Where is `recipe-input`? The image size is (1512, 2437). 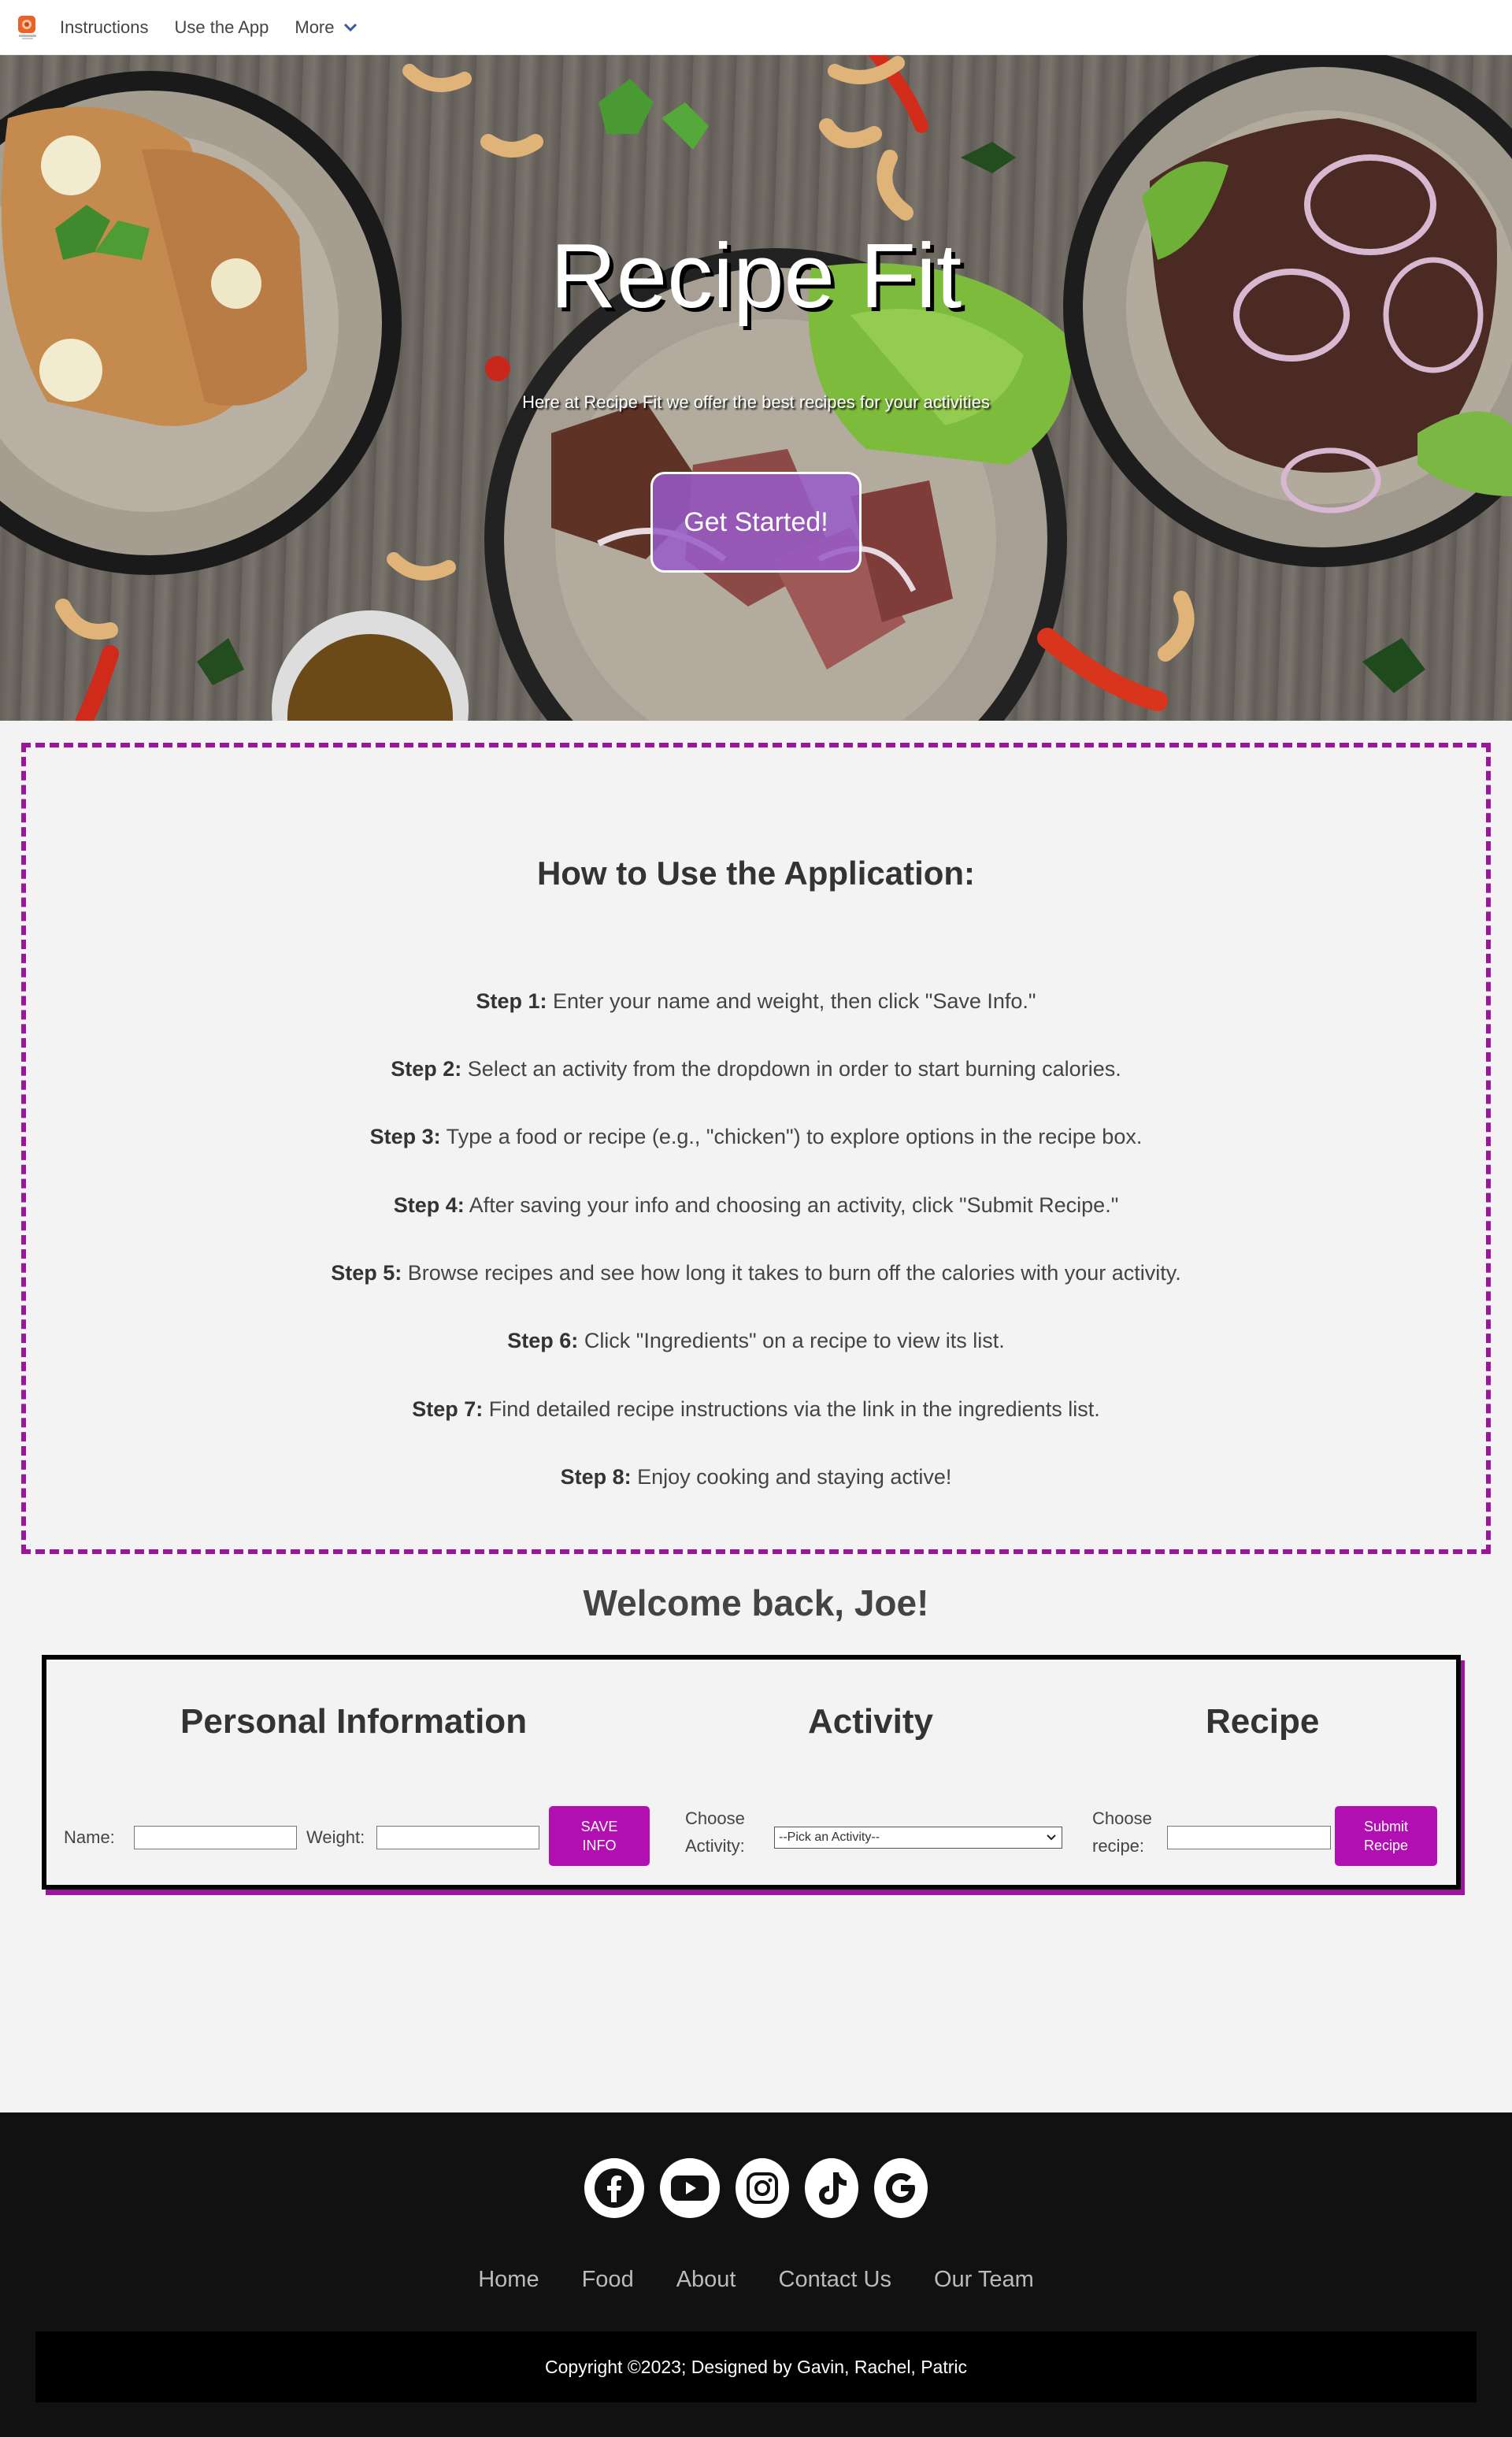 recipe-input is located at coordinates (1249, 1837).